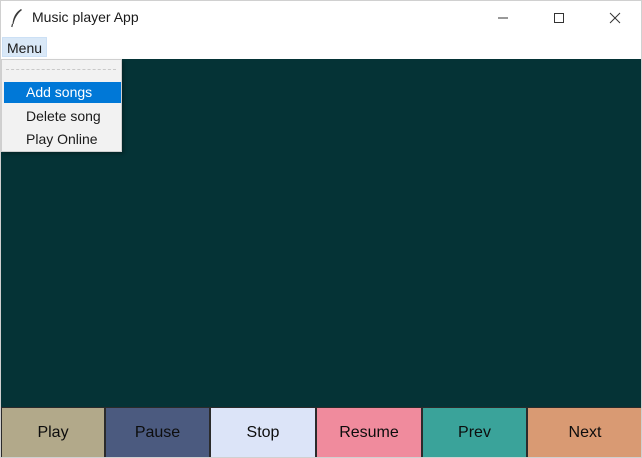 The image size is (642, 458). I want to click on tearoff-line, so click(61, 69).